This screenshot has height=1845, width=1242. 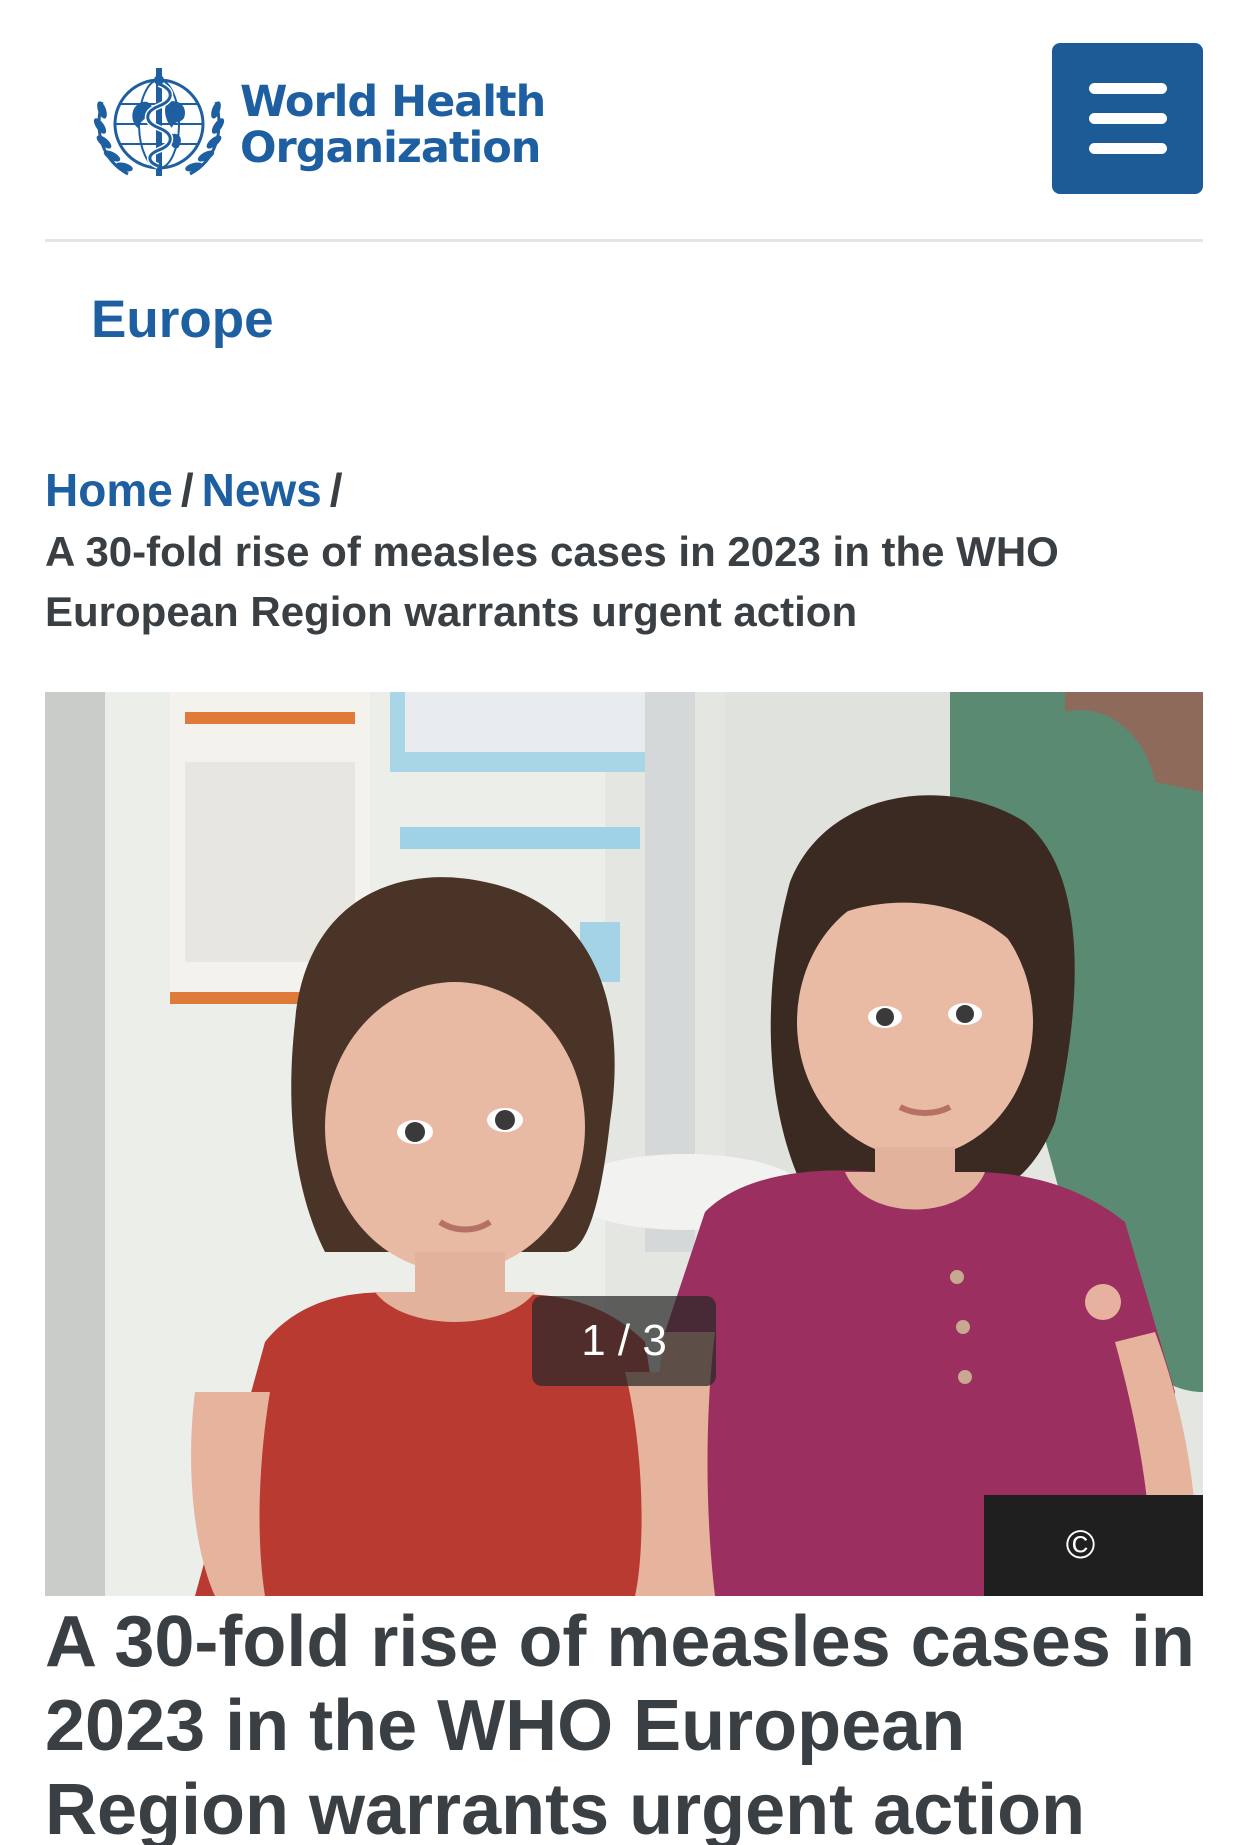 I want to click on logo-line-1: World Health, so click(x=393, y=102).